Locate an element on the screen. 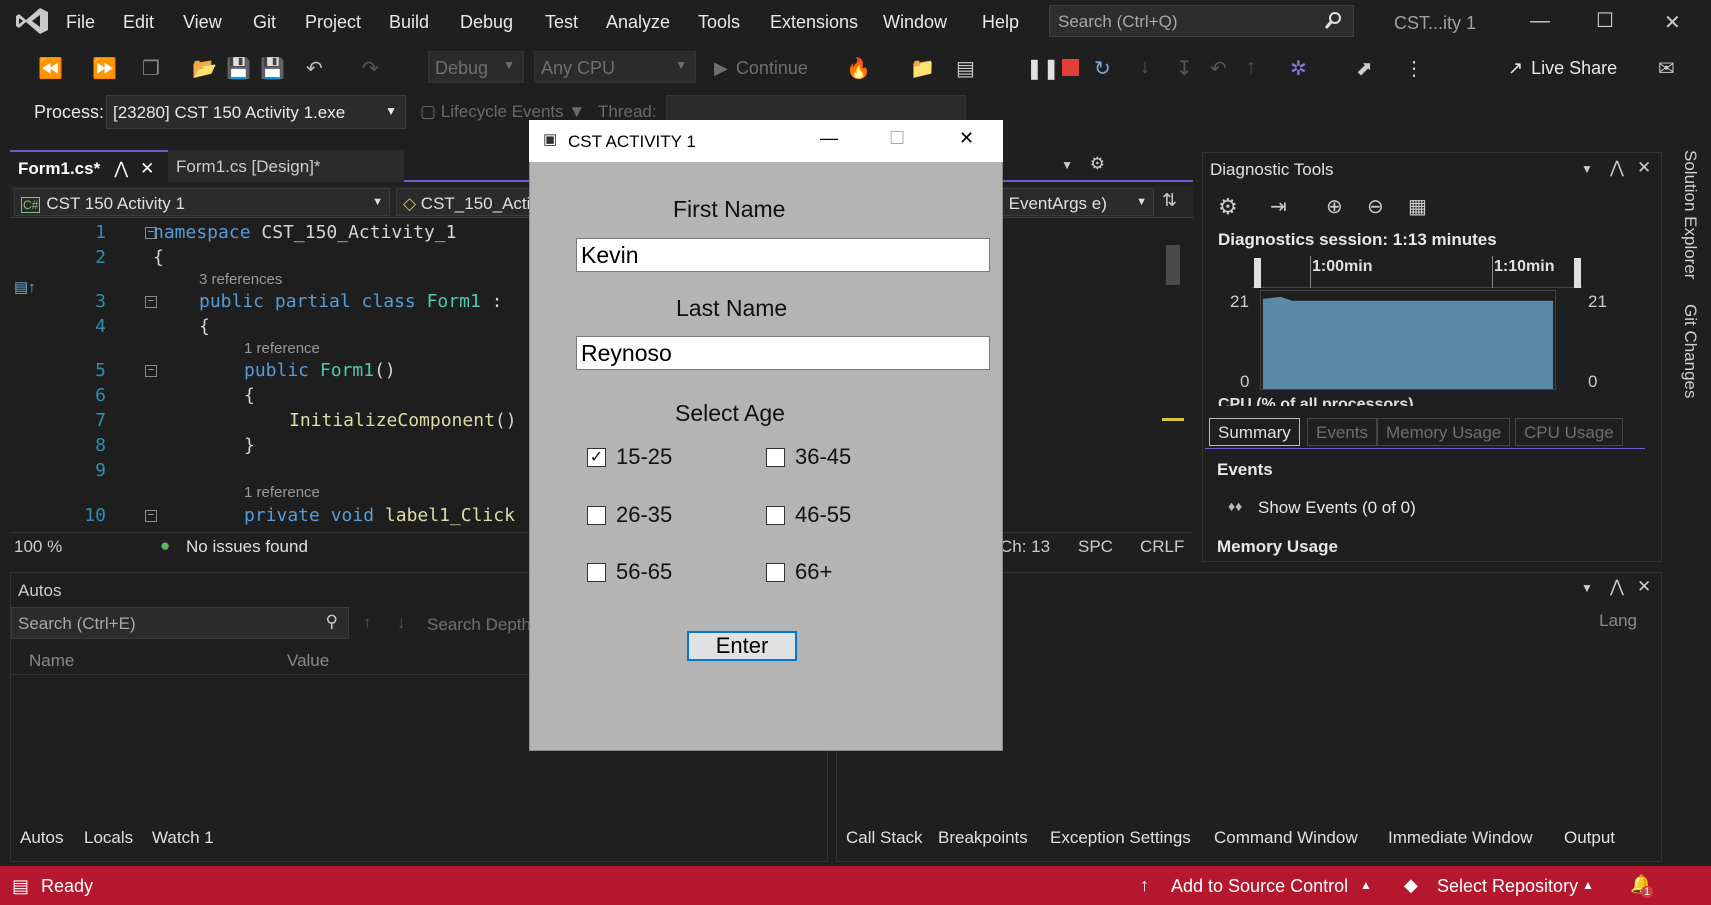  redo-icon: ↷ is located at coordinates (370, 68).